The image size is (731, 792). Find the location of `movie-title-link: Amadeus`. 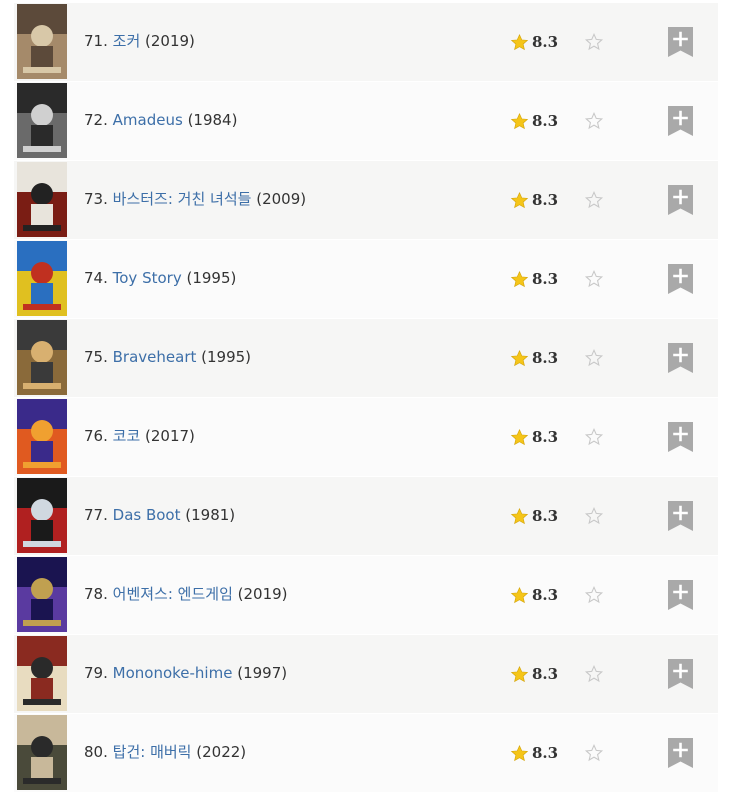

movie-title-link: Amadeus is located at coordinates (148, 120).